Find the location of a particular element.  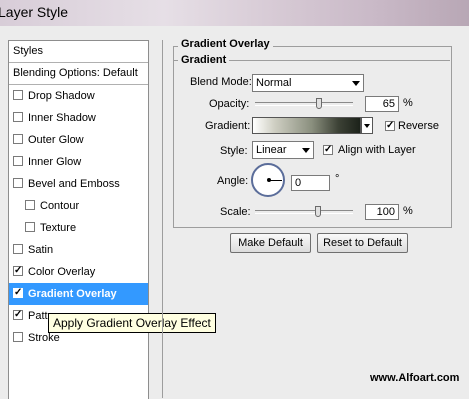

angle-dial is located at coordinates (268, 180).